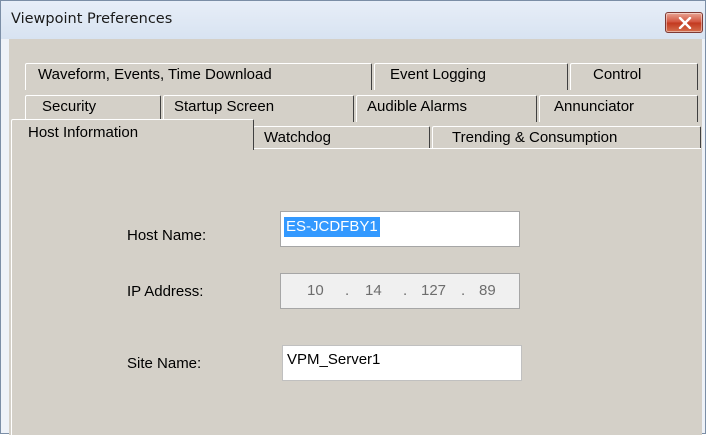 Image resolution: width=707 pixels, height=435 pixels. I want to click on ip-octet-3: 127, so click(434, 290).